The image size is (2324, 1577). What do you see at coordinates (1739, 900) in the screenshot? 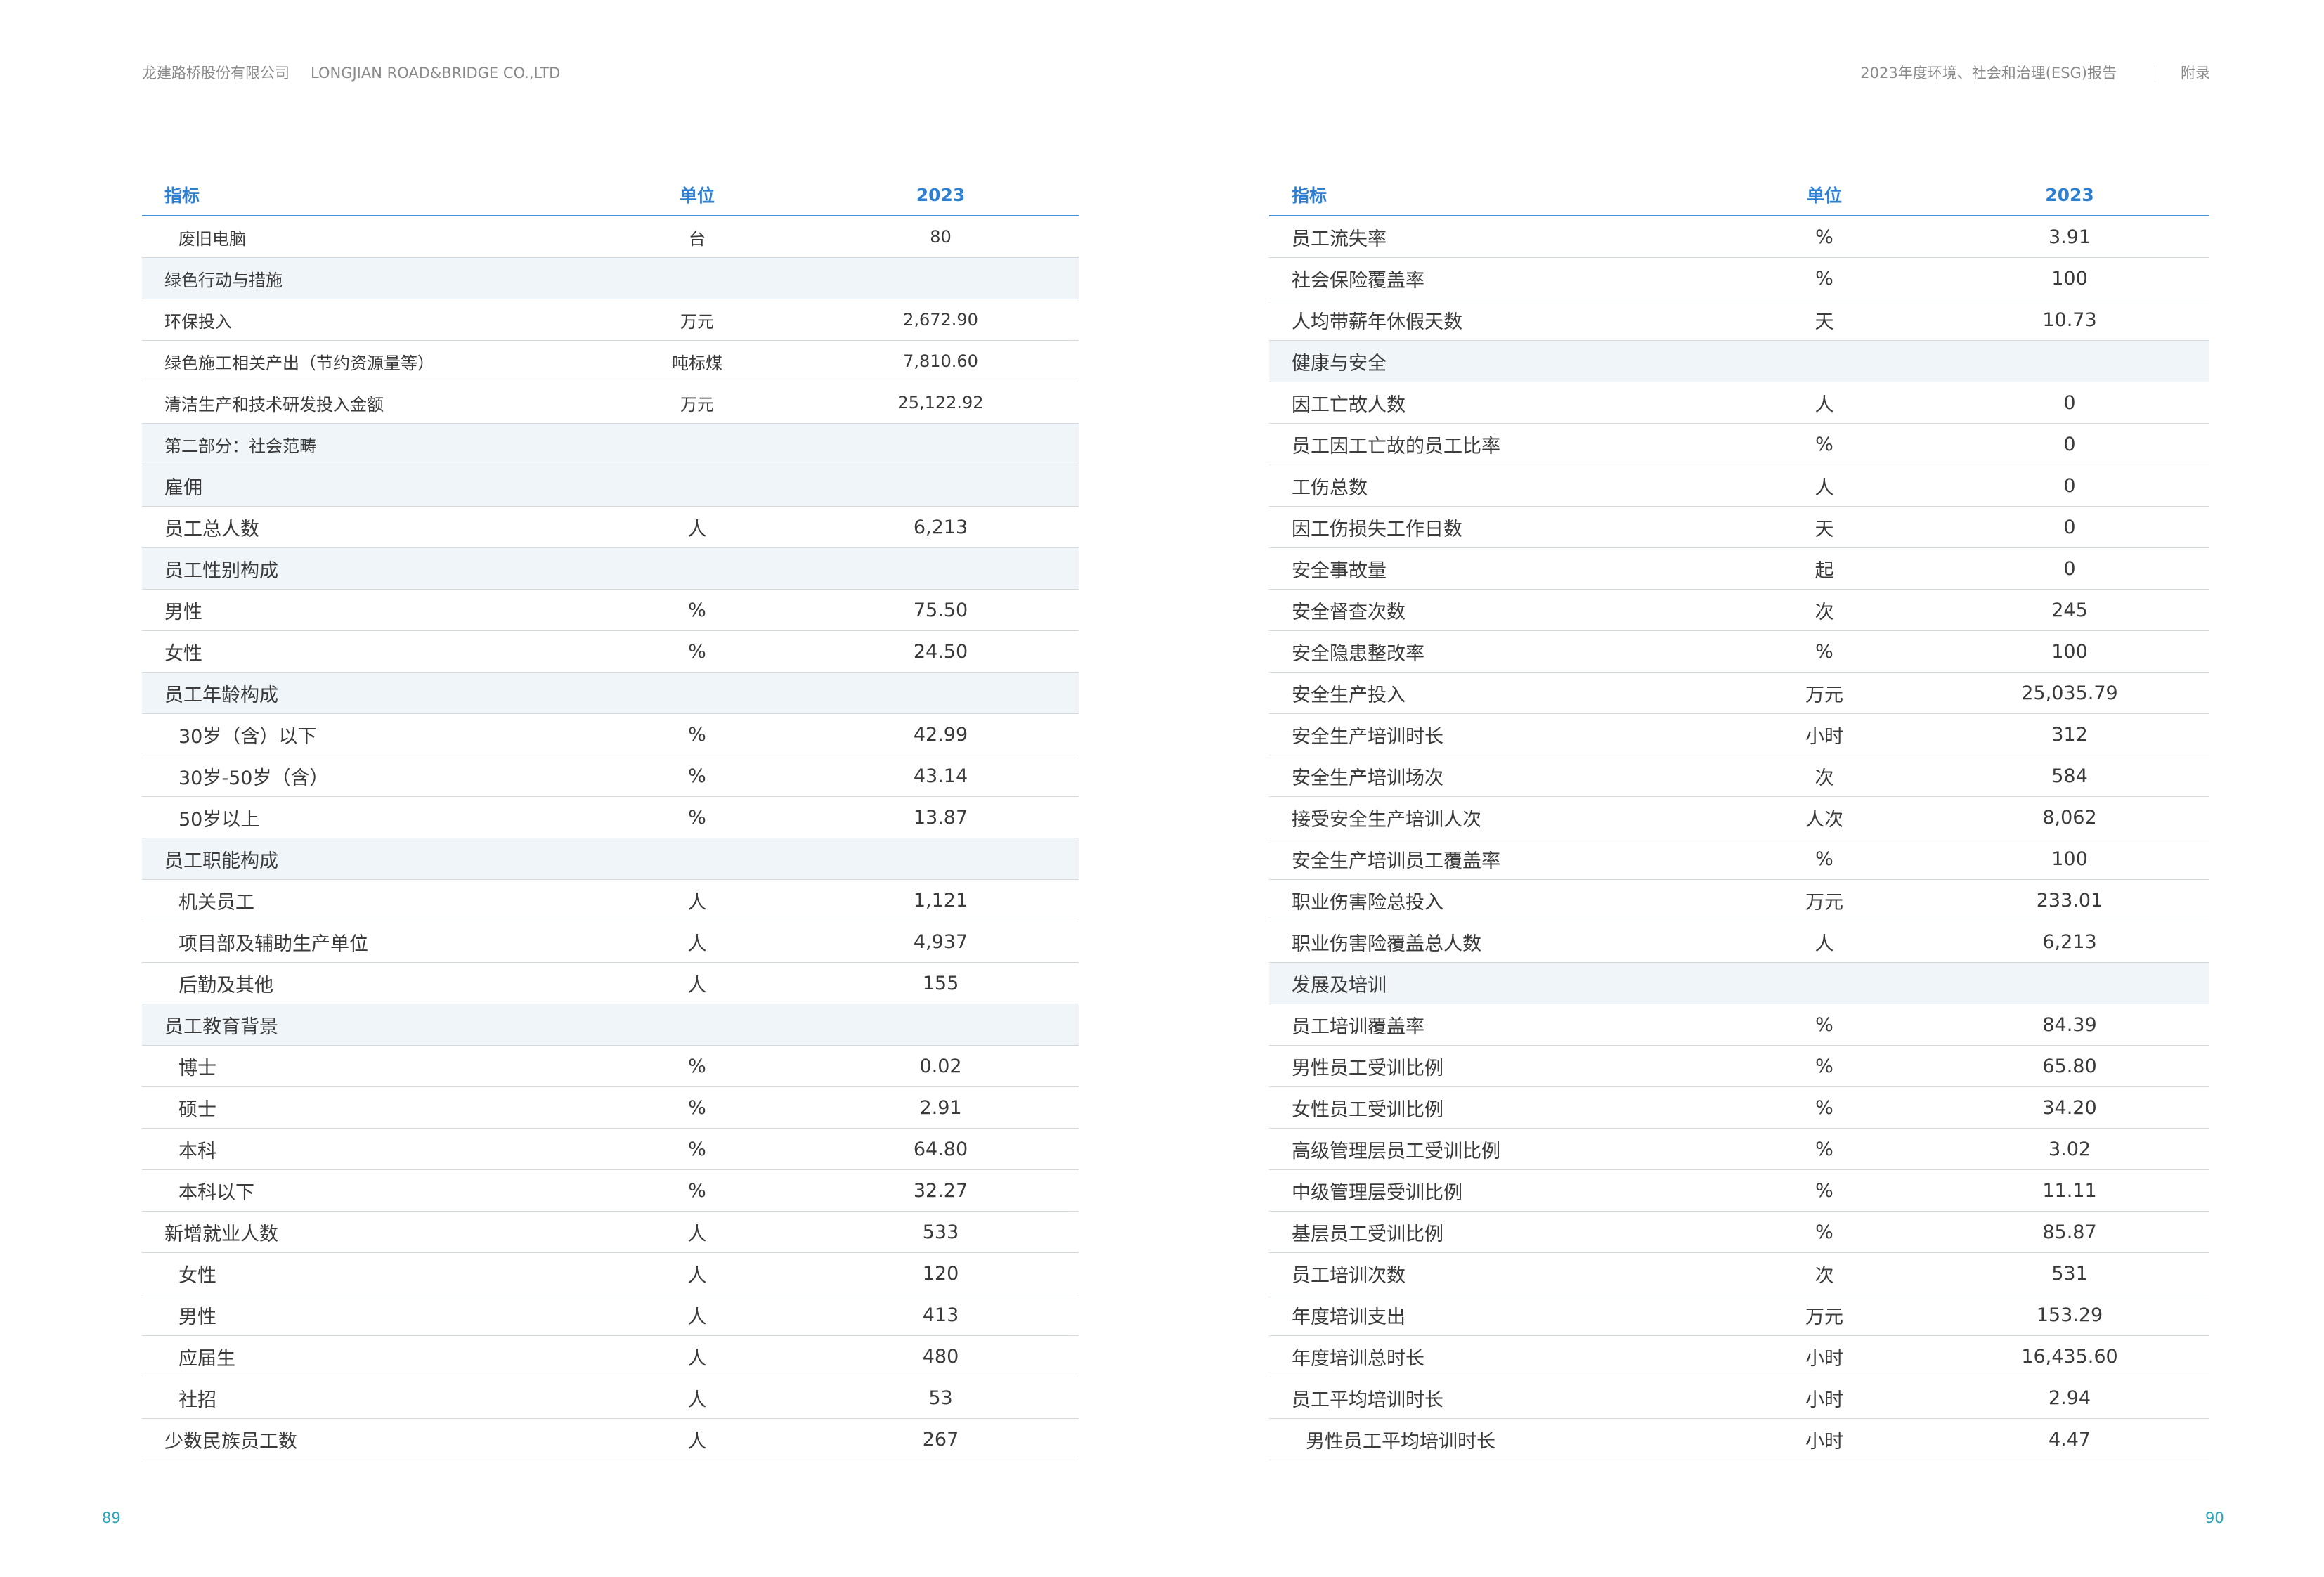
I see `table-row: 职业伤害险总投入 万元 233.01` at bounding box center [1739, 900].